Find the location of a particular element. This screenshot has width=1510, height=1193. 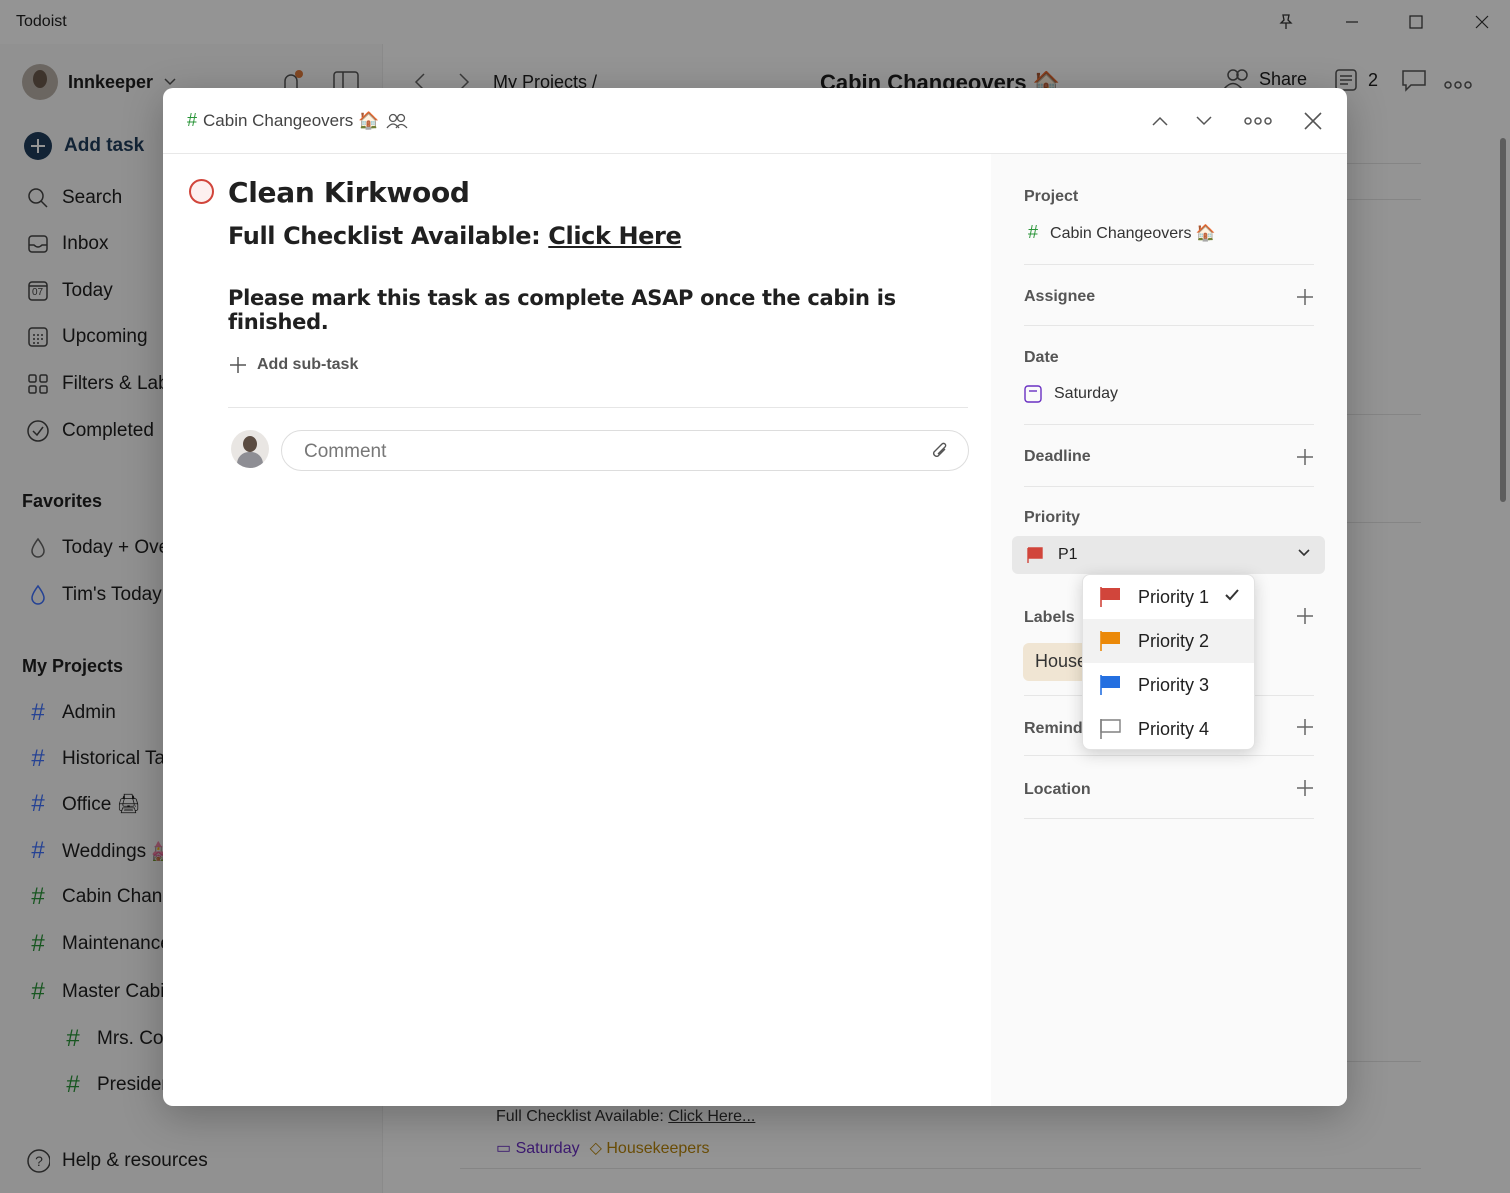

priority-select: P1 is located at coordinates (1168, 555).